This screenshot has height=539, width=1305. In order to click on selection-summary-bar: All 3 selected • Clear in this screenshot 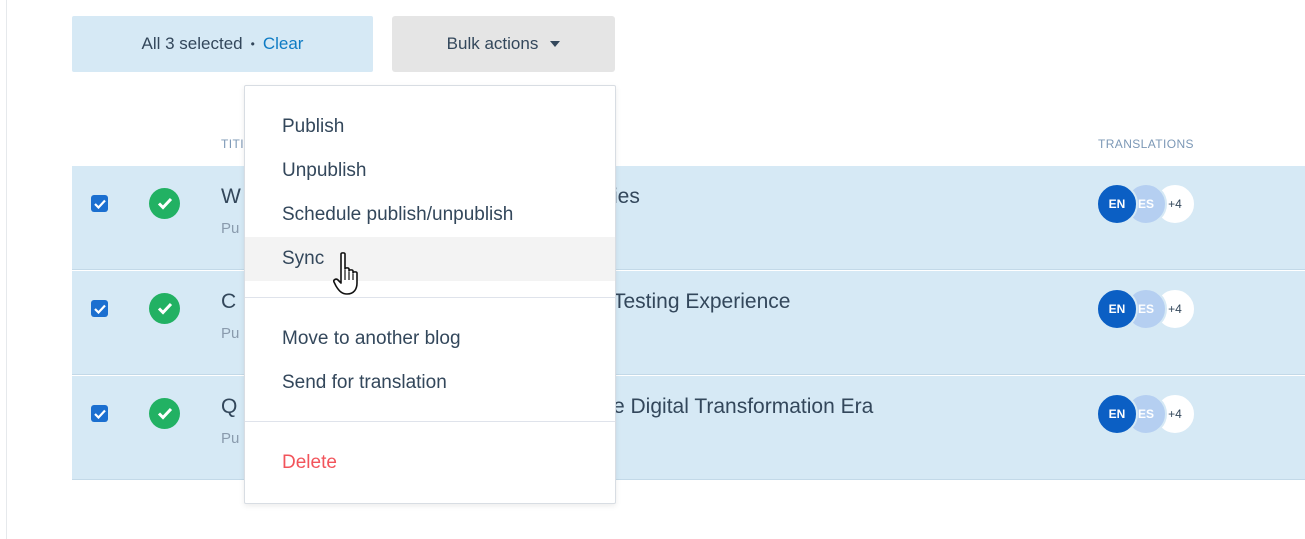, I will do `click(222, 44)`.